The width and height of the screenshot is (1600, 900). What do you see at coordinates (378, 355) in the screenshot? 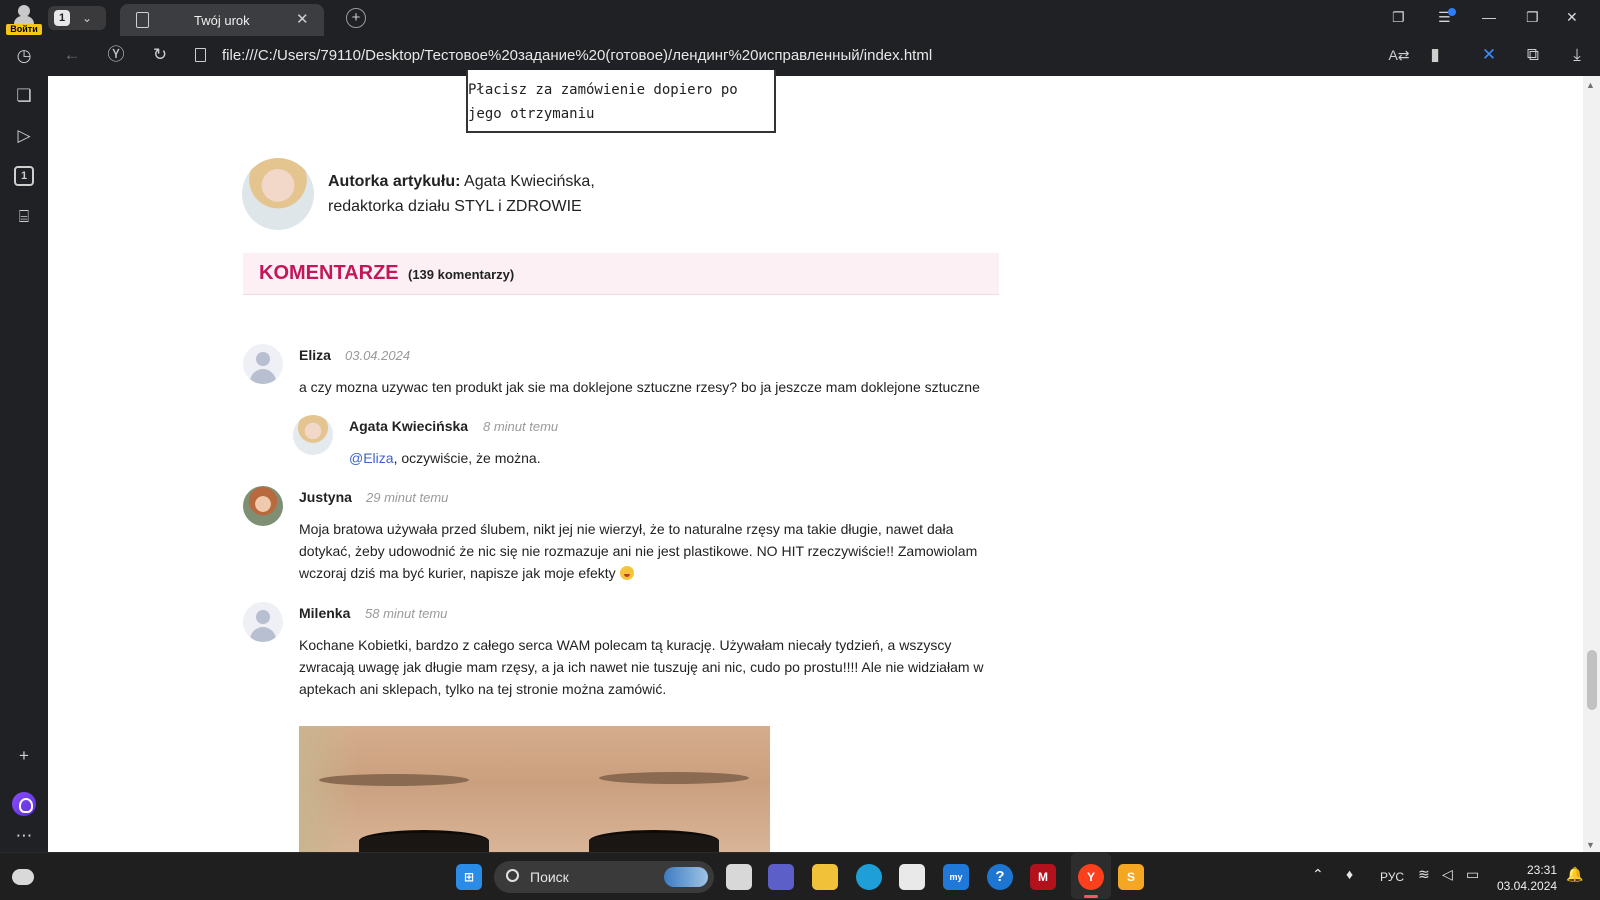
I see `comment-date: 03.04.2024` at bounding box center [378, 355].